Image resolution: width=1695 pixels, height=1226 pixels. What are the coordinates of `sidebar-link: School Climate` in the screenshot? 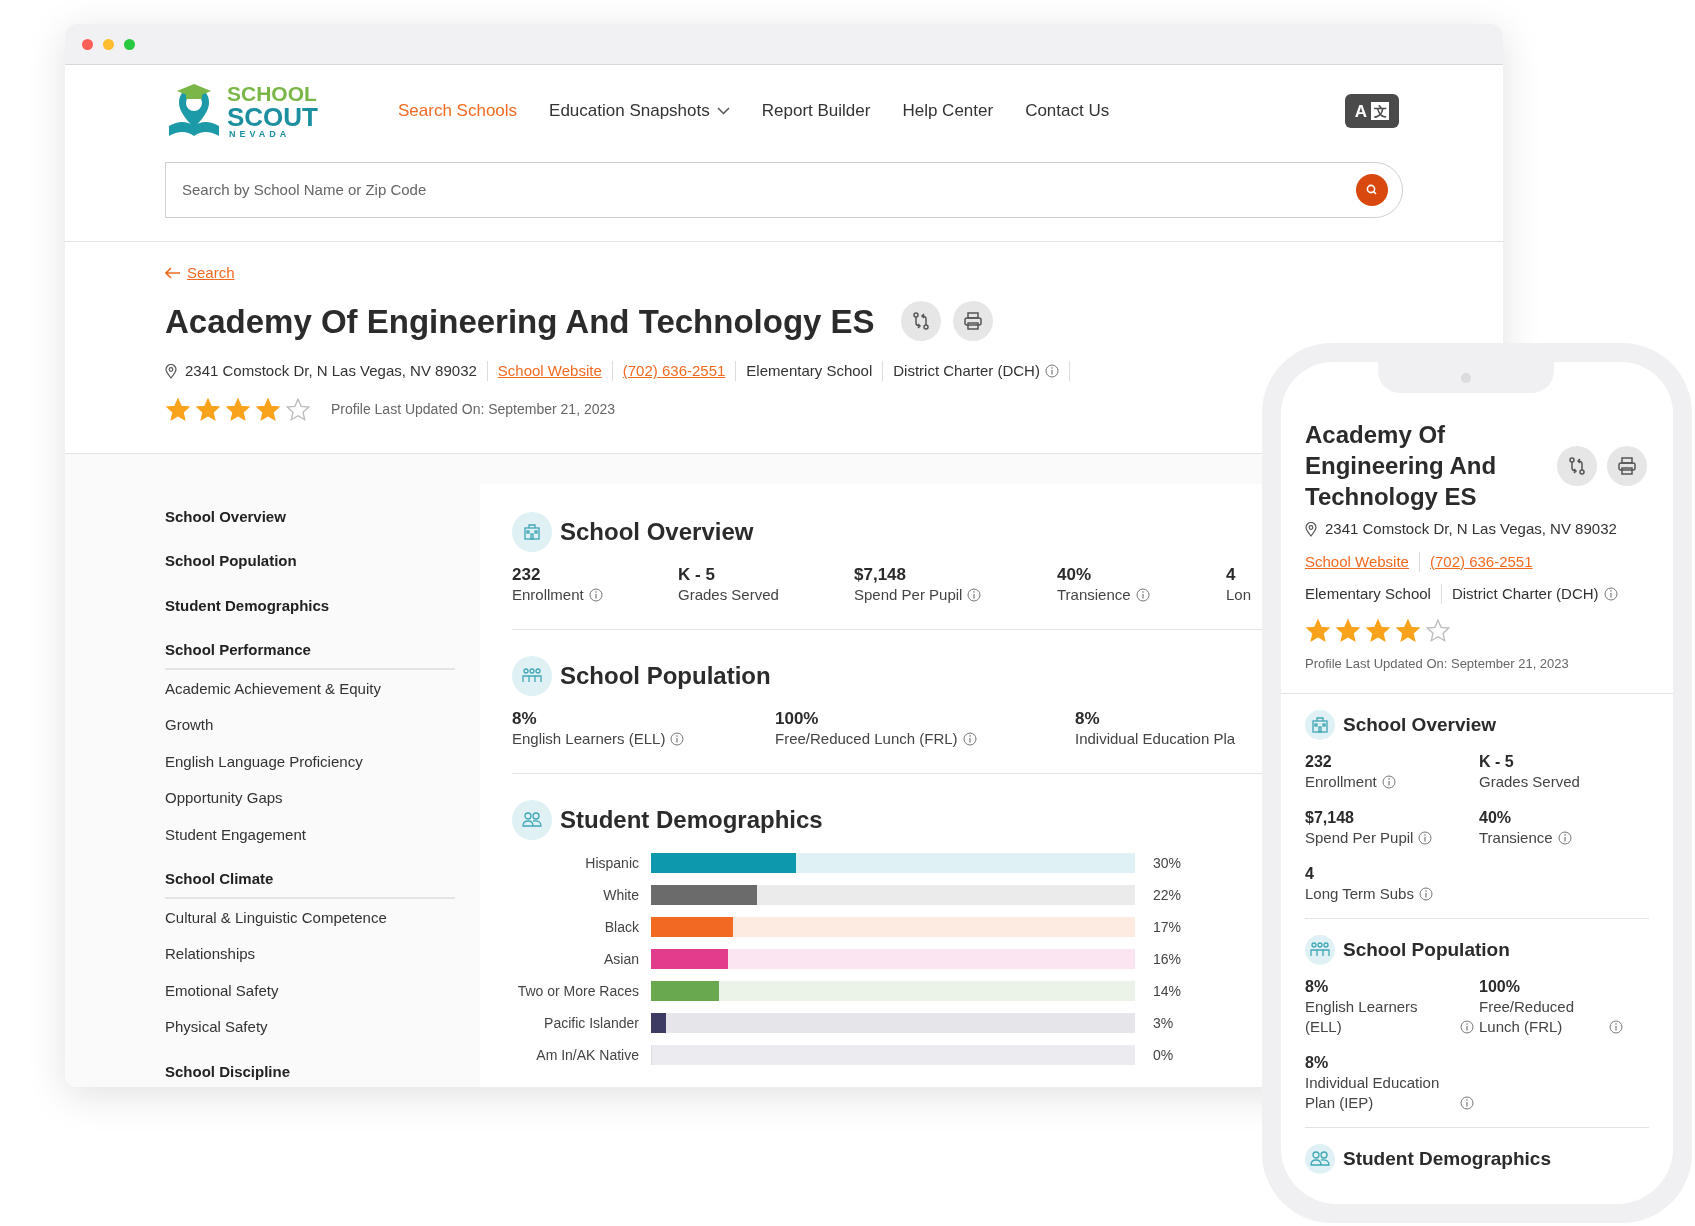 It's located at (310, 883).